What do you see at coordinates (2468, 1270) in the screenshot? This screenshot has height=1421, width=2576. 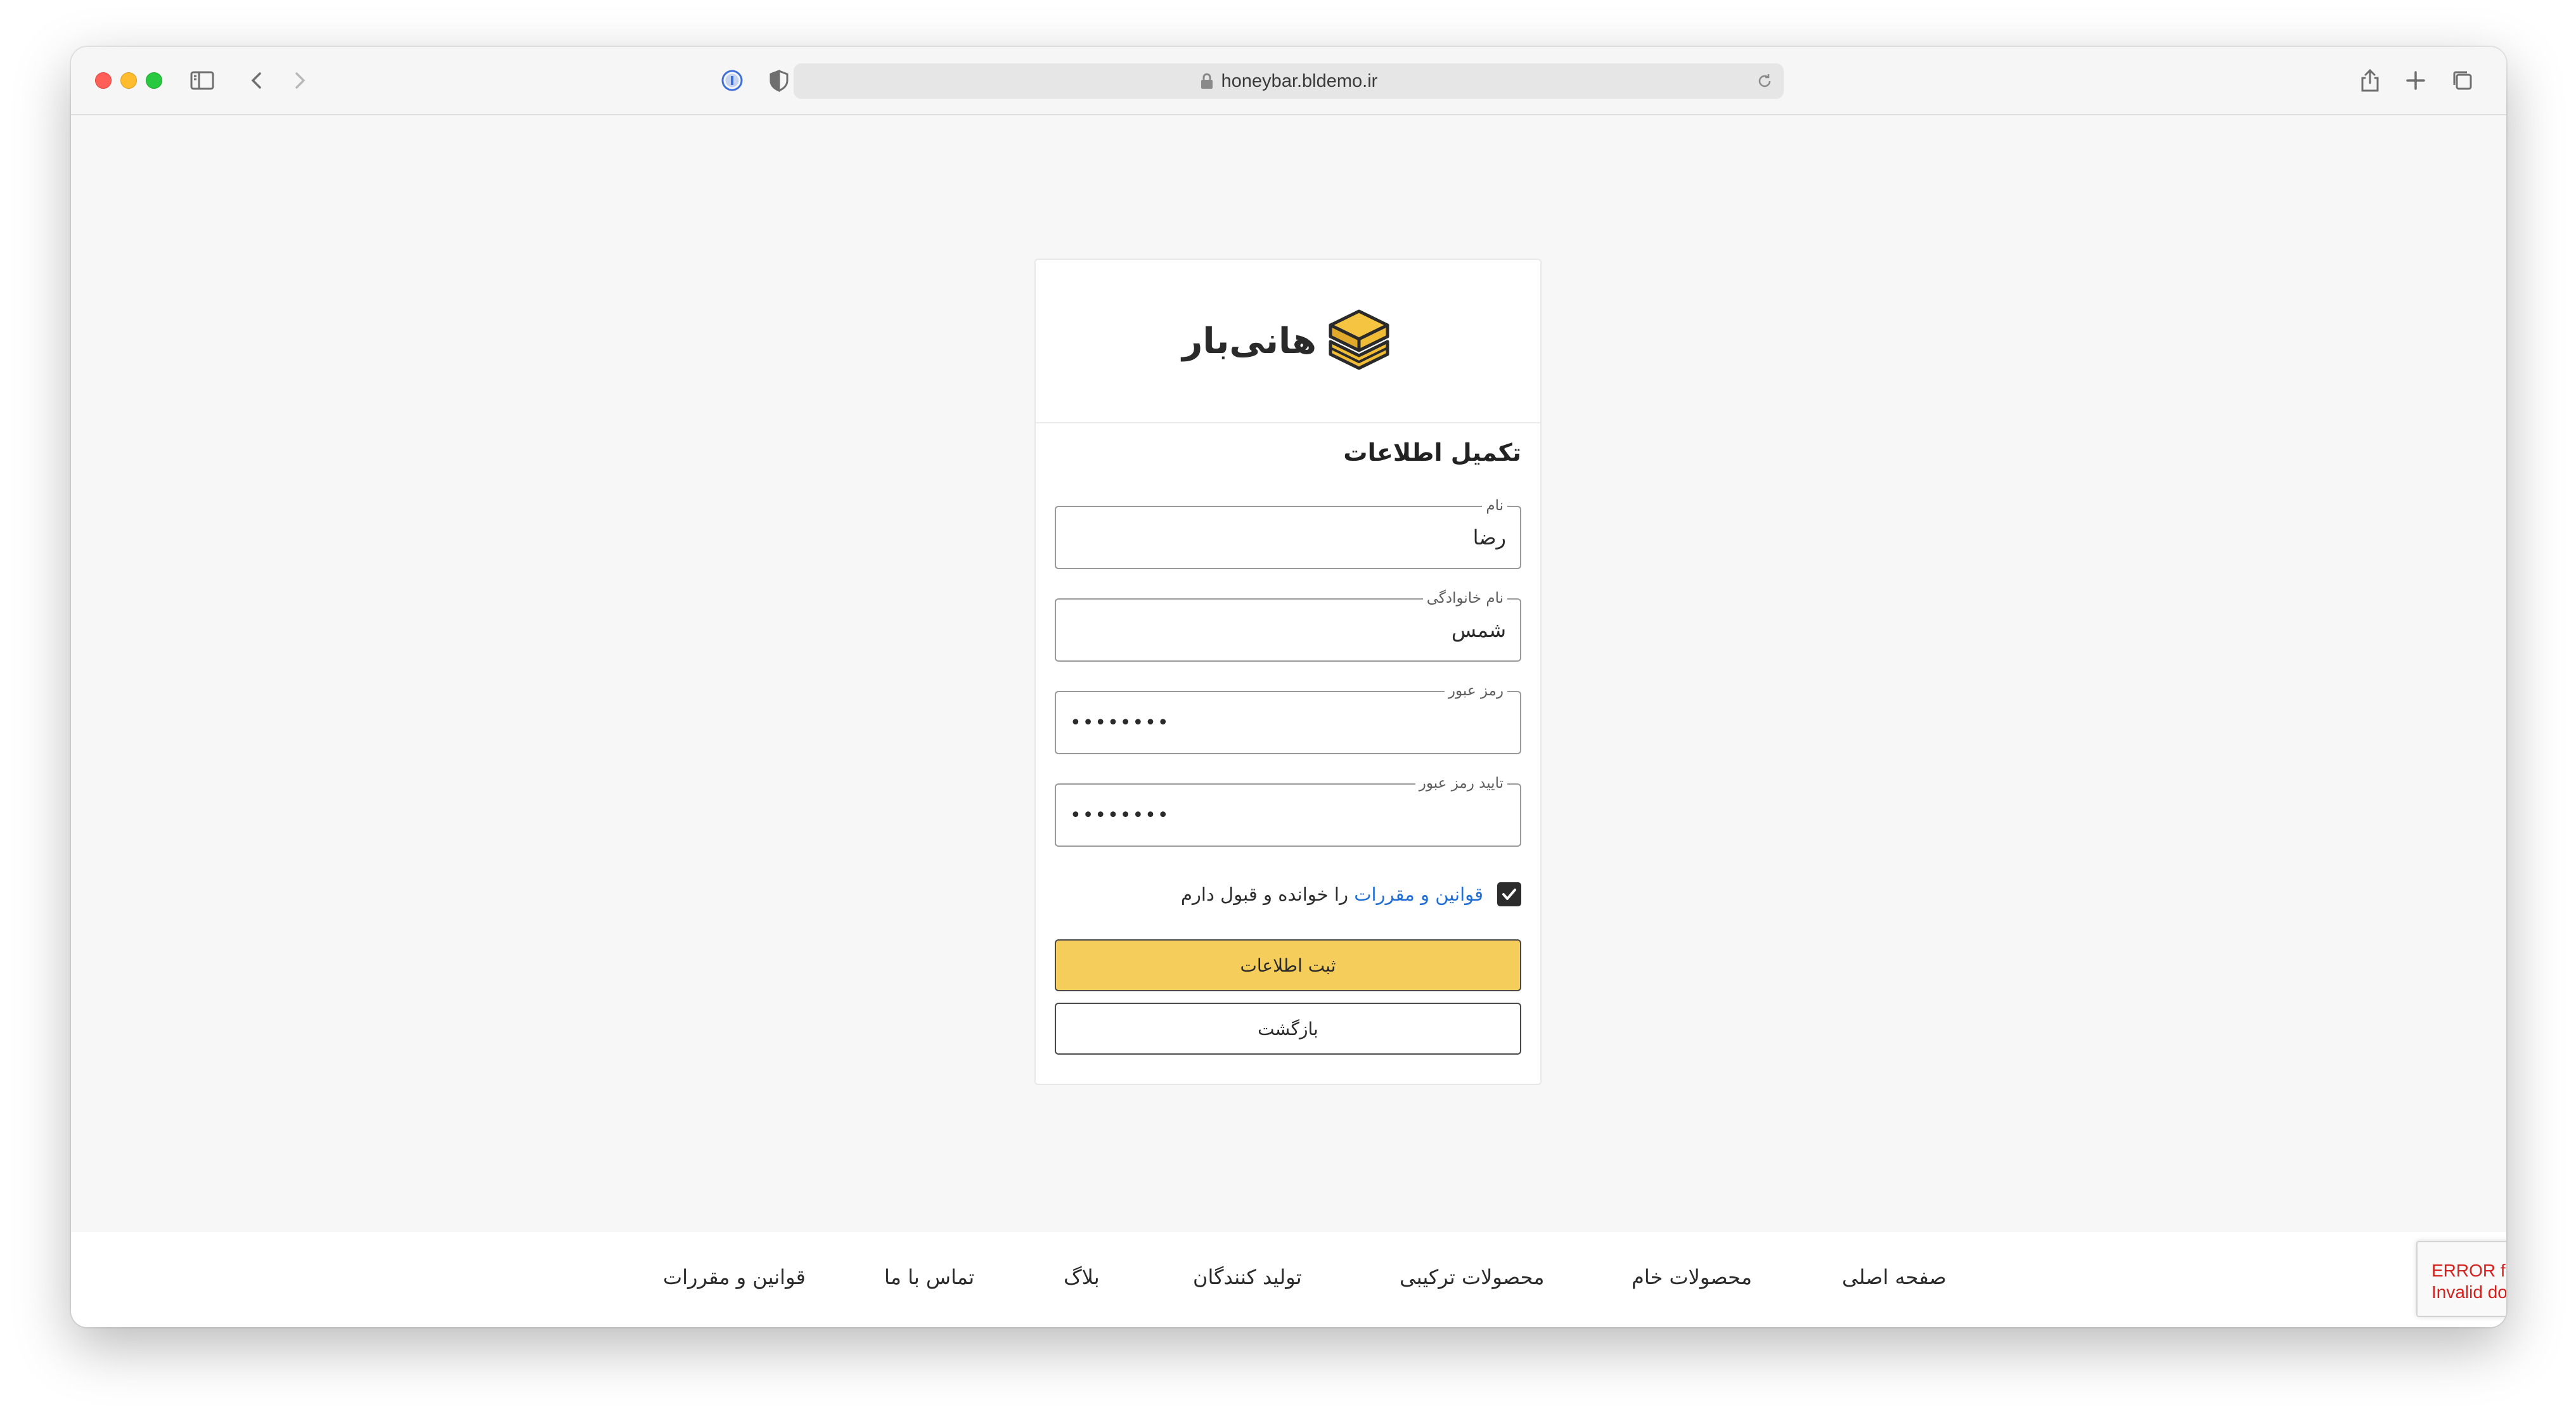 I see `recaptcha-error-line1: ERROR fo` at bounding box center [2468, 1270].